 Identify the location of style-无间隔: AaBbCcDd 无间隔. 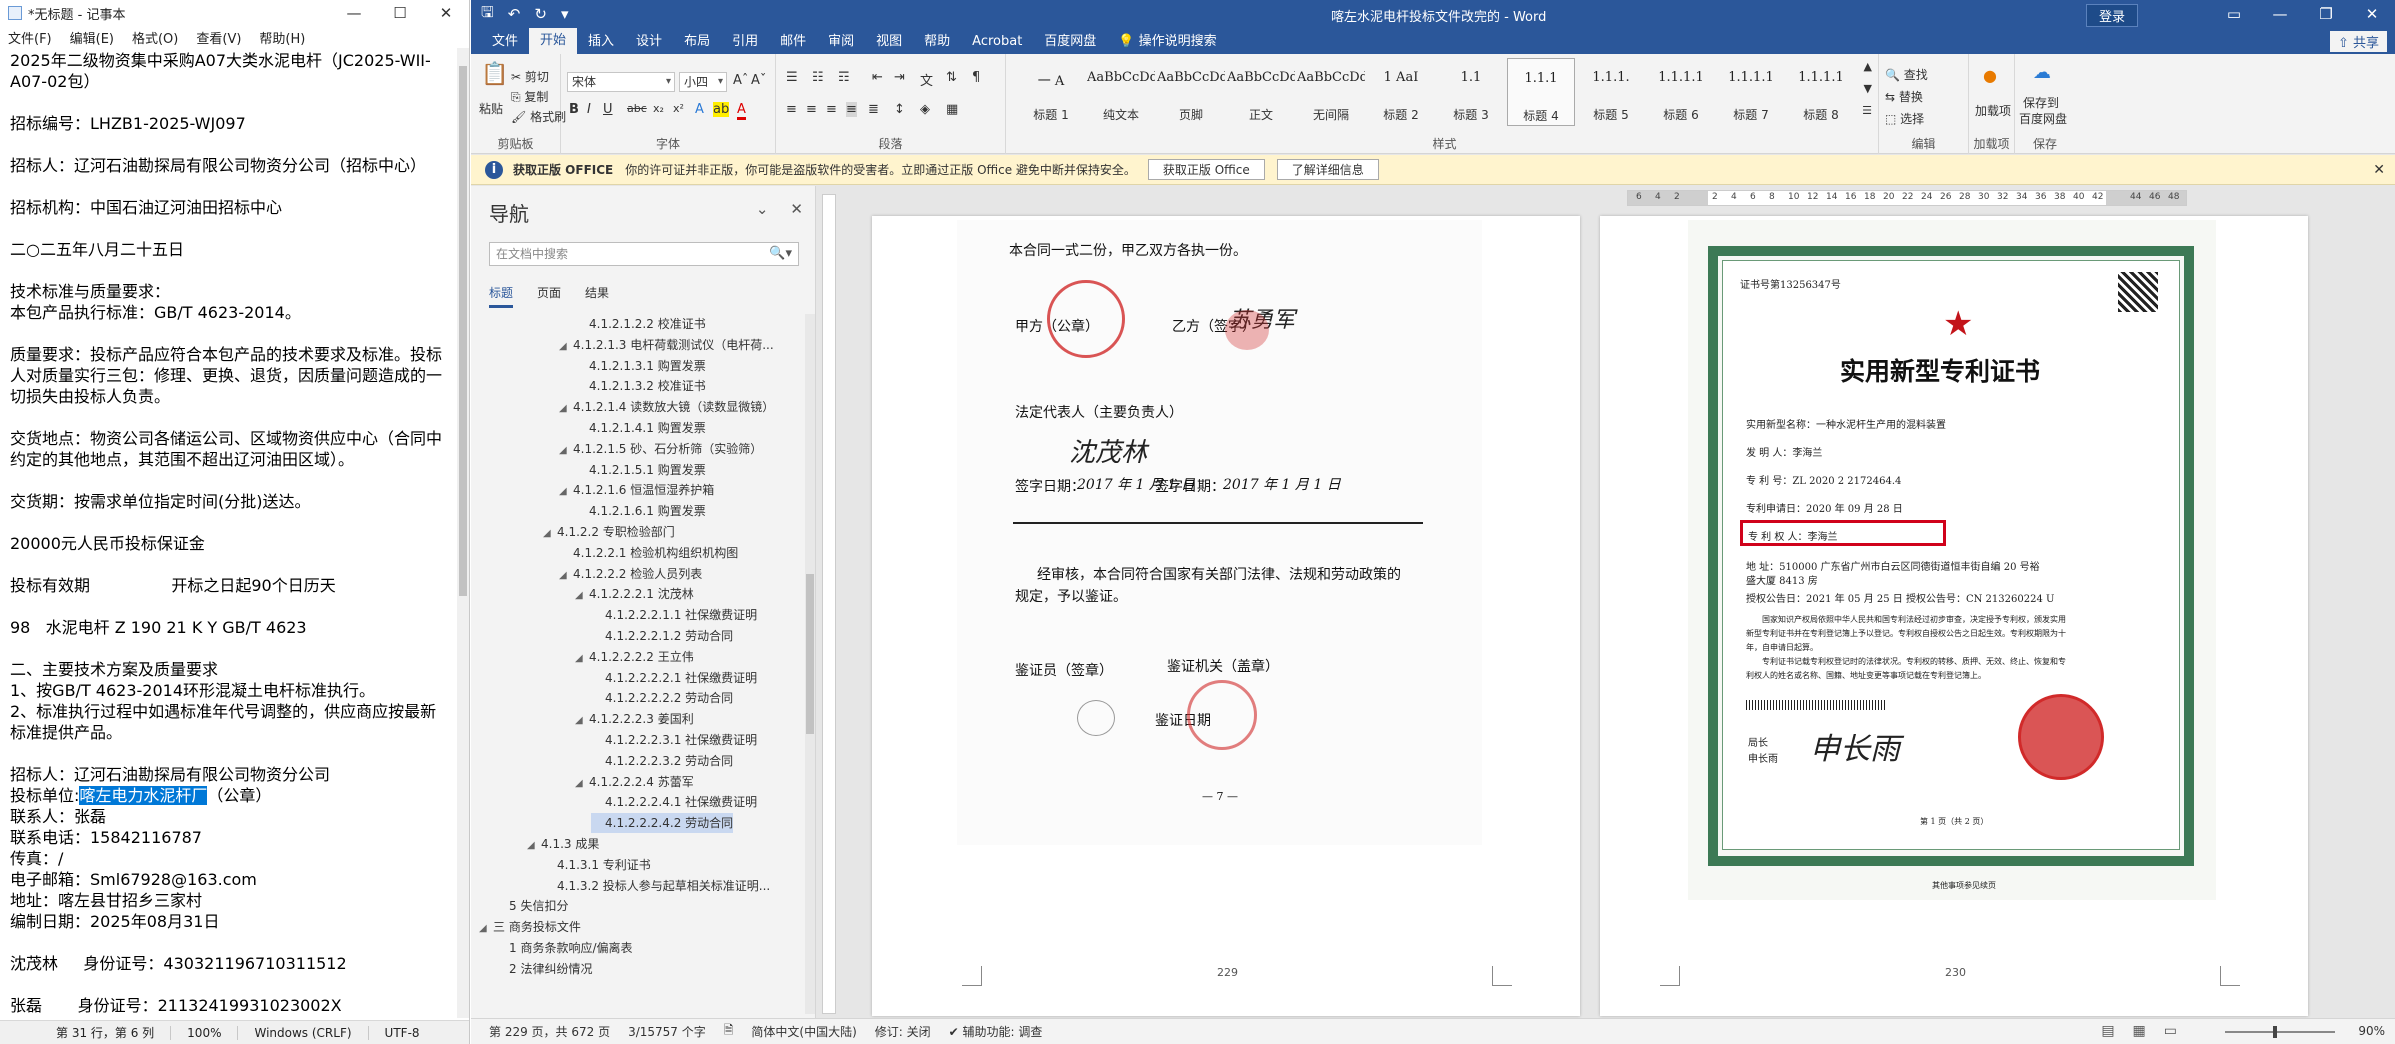
(1331, 92).